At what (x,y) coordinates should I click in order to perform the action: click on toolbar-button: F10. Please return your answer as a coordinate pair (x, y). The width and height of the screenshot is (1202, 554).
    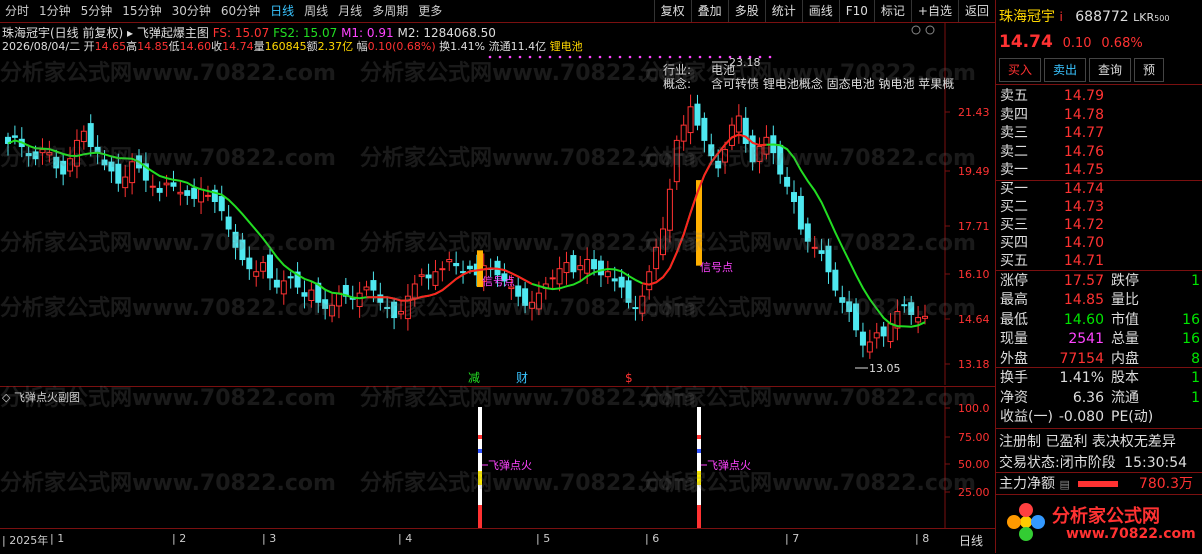
    Looking at the image, I should click on (856, 11).